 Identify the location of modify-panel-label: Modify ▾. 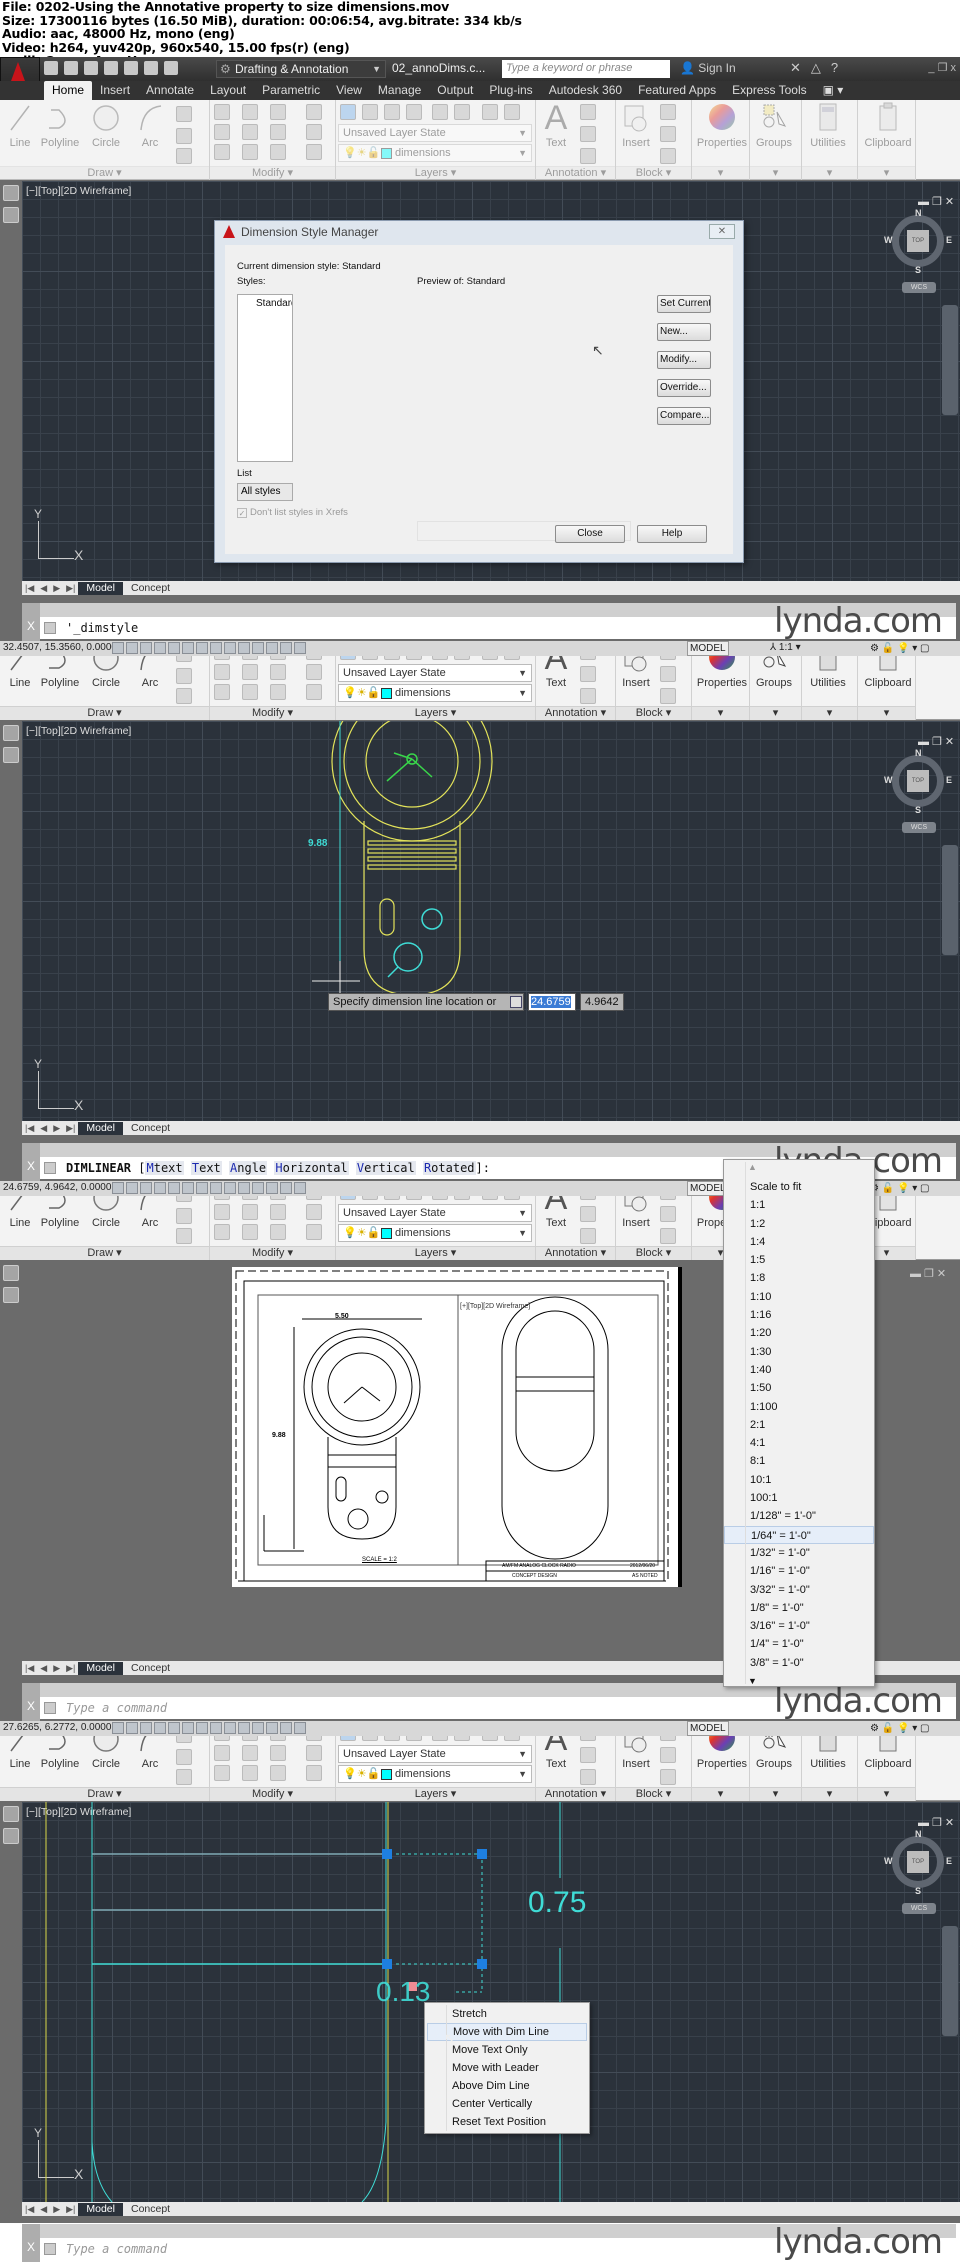
(272, 1253).